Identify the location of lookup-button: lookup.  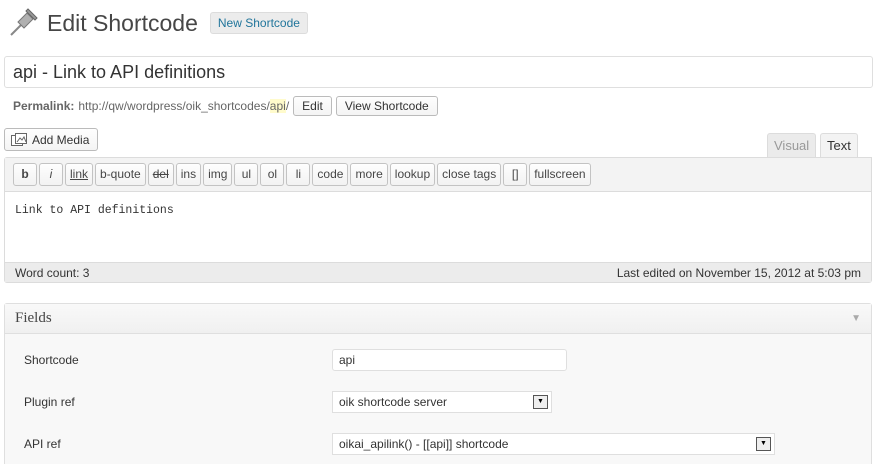
(412, 174).